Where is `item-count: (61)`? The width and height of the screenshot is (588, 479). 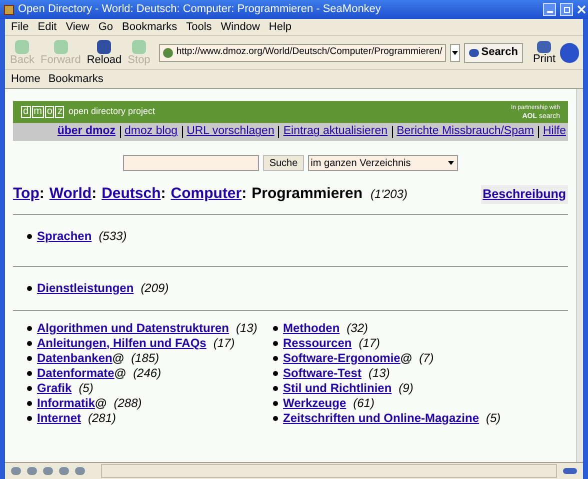
item-count: (61) is located at coordinates (363, 403).